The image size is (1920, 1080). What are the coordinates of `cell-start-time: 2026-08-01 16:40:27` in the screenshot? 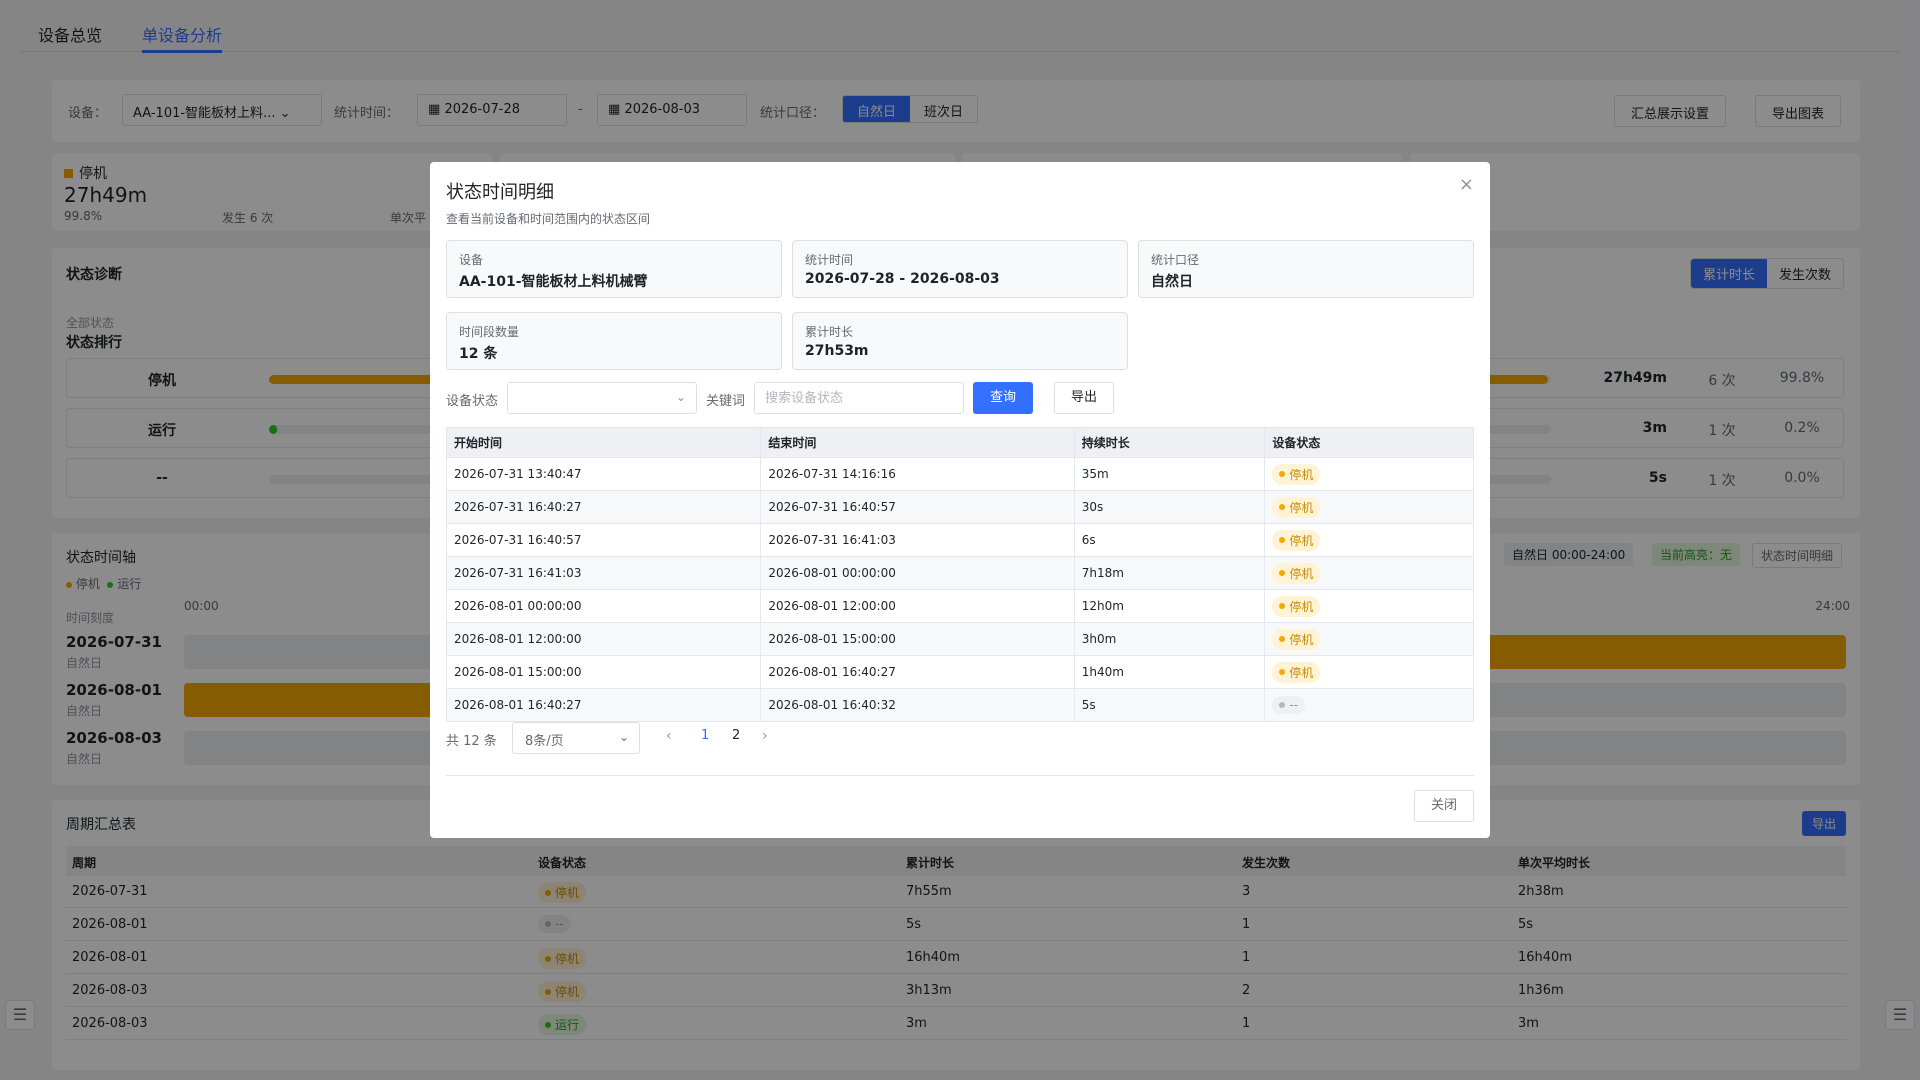 It's located at (604, 705).